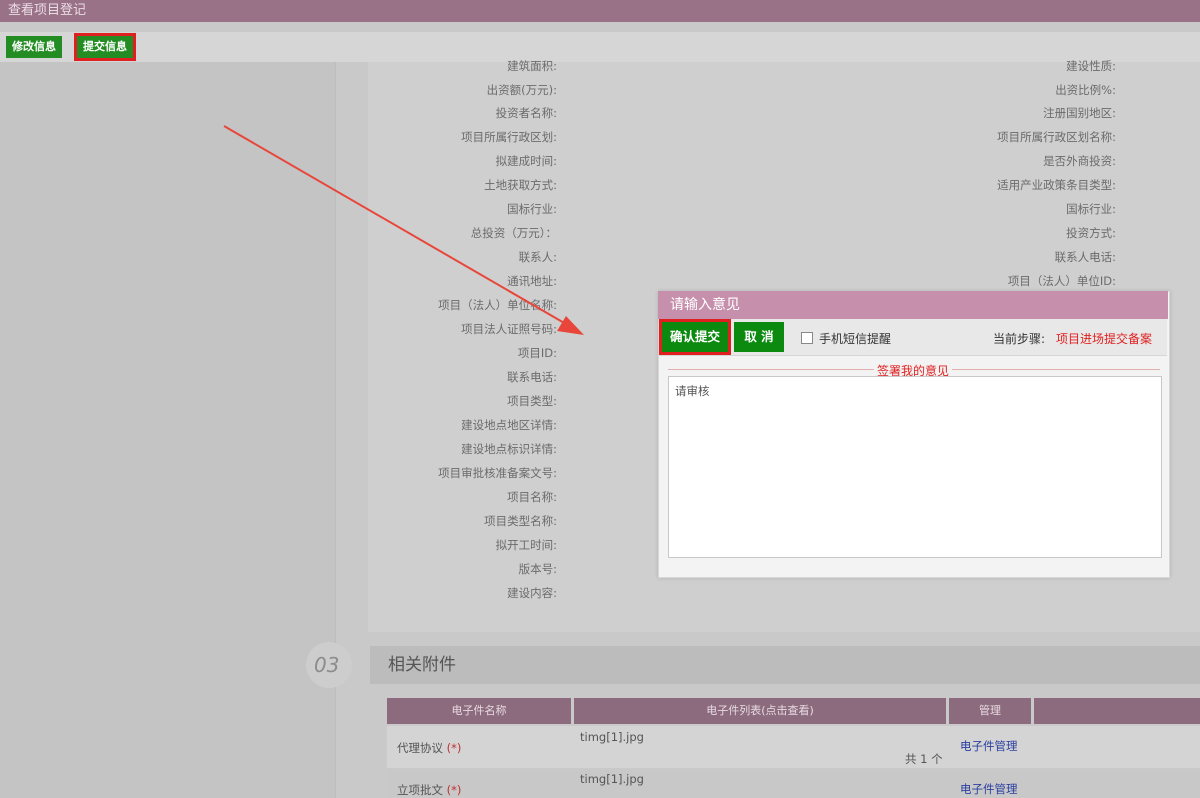 Image resolution: width=1200 pixels, height=798 pixels. What do you see at coordinates (1061, 281) in the screenshot?
I see `form-label: 项目（法人）单位ID:` at bounding box center [1061, 281].